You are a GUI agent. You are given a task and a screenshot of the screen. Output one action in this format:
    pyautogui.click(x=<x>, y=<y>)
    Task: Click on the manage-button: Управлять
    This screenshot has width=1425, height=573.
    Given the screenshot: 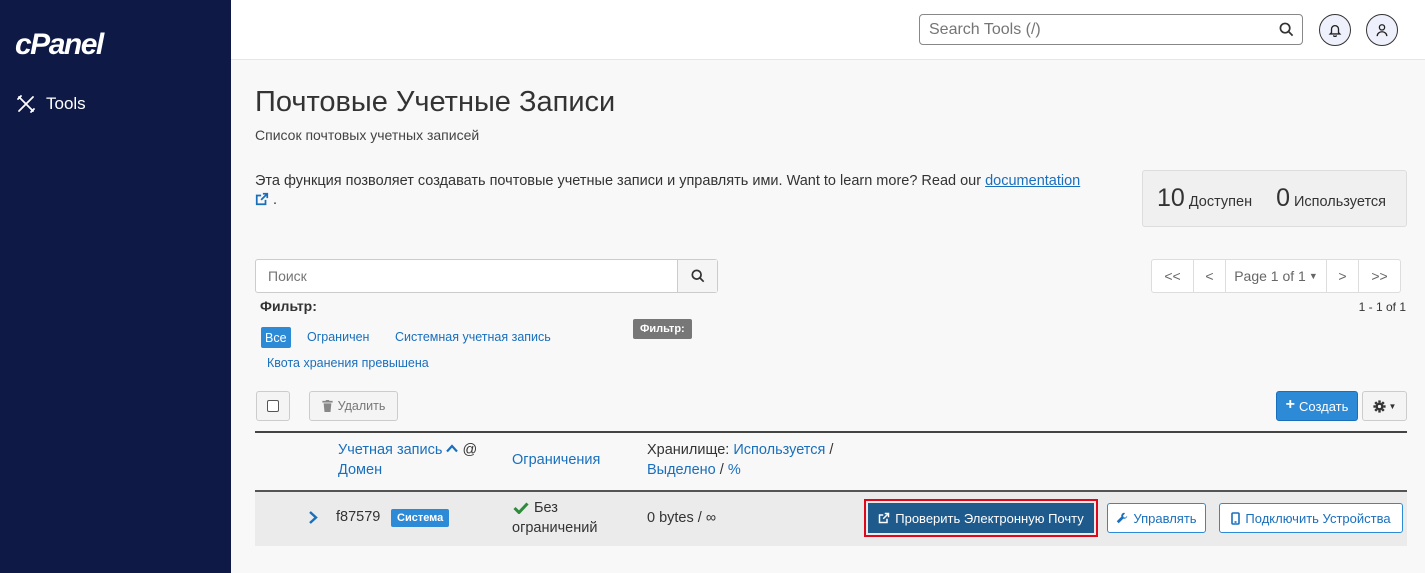 What is the action you would take?
    pyautogui.click(x=1156, y=518)
    